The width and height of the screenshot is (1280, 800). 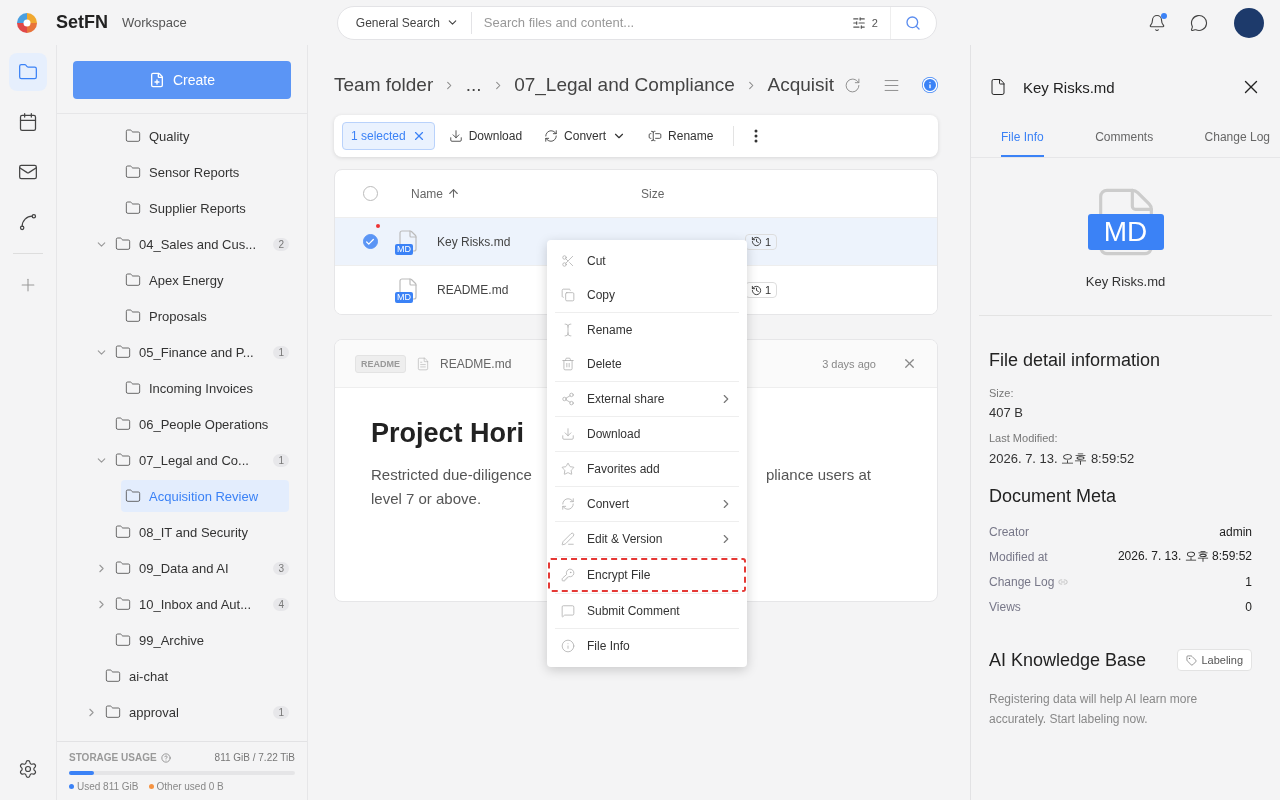 What do you see at coordinates (172, 640) in the screenshot?
I see `folder-name: 99_Archive` at bounding box center [172, 640].